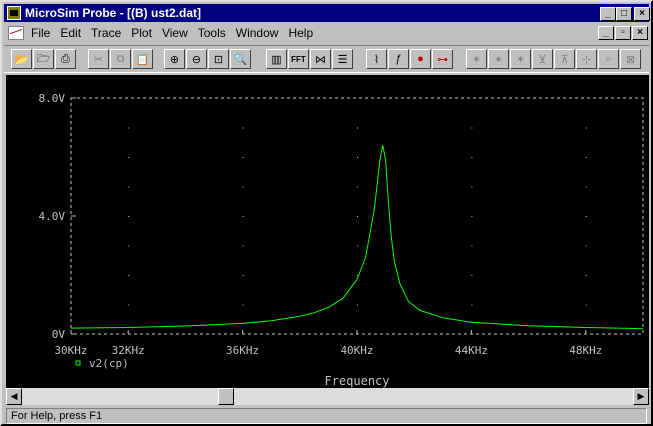  I want to click on maximize-button: □, so click(624, 14).